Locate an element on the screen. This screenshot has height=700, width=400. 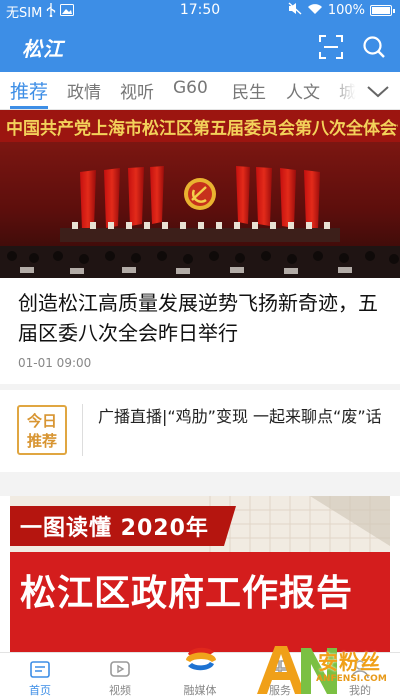
home-icon is located at coordinates (40, 669).